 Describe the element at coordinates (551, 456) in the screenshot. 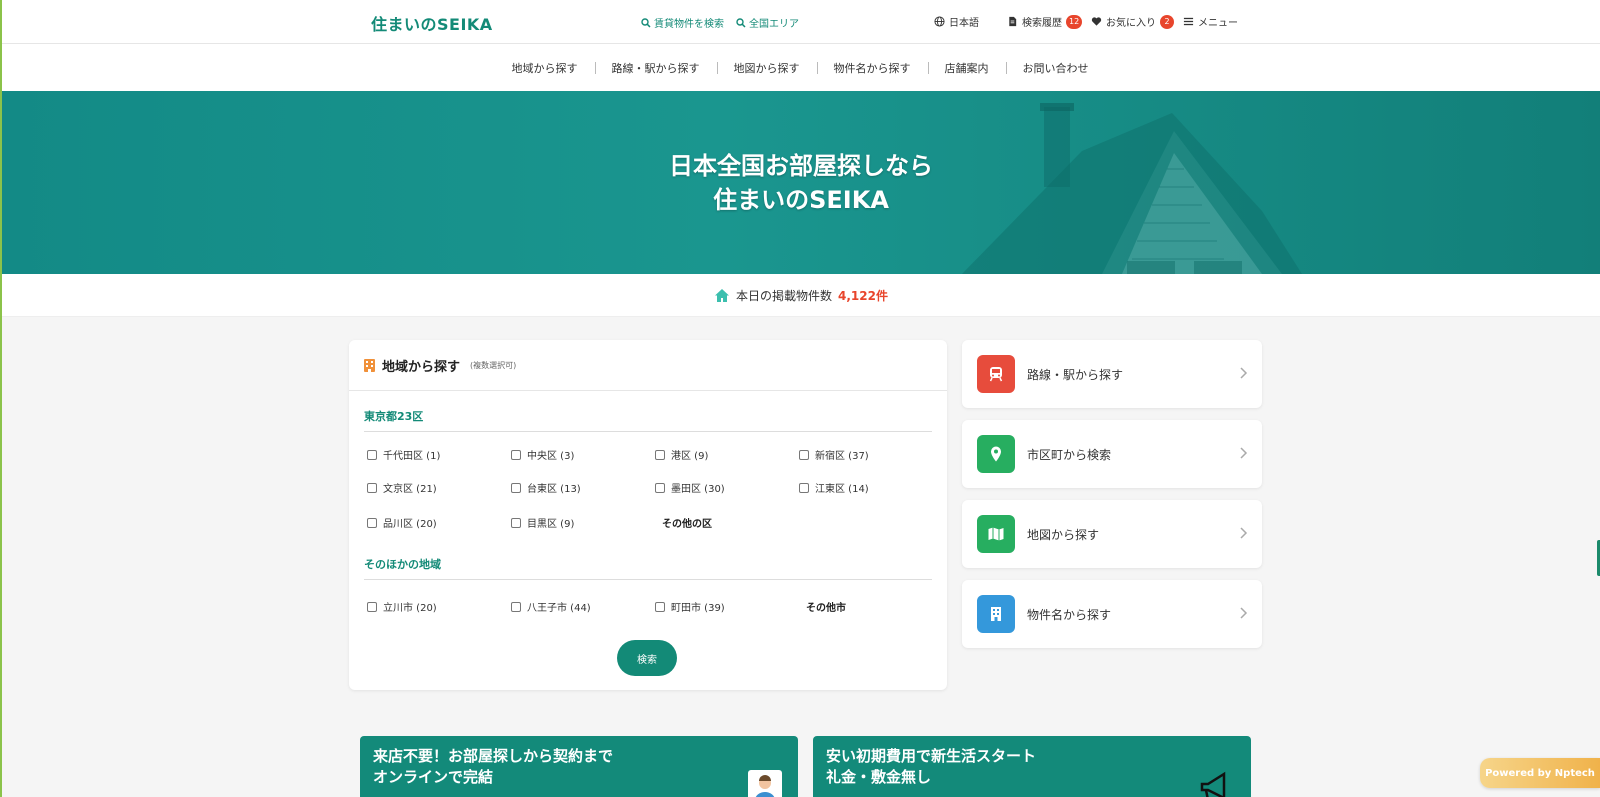

I see `region-option-label: 中央区 (3)` at that location.